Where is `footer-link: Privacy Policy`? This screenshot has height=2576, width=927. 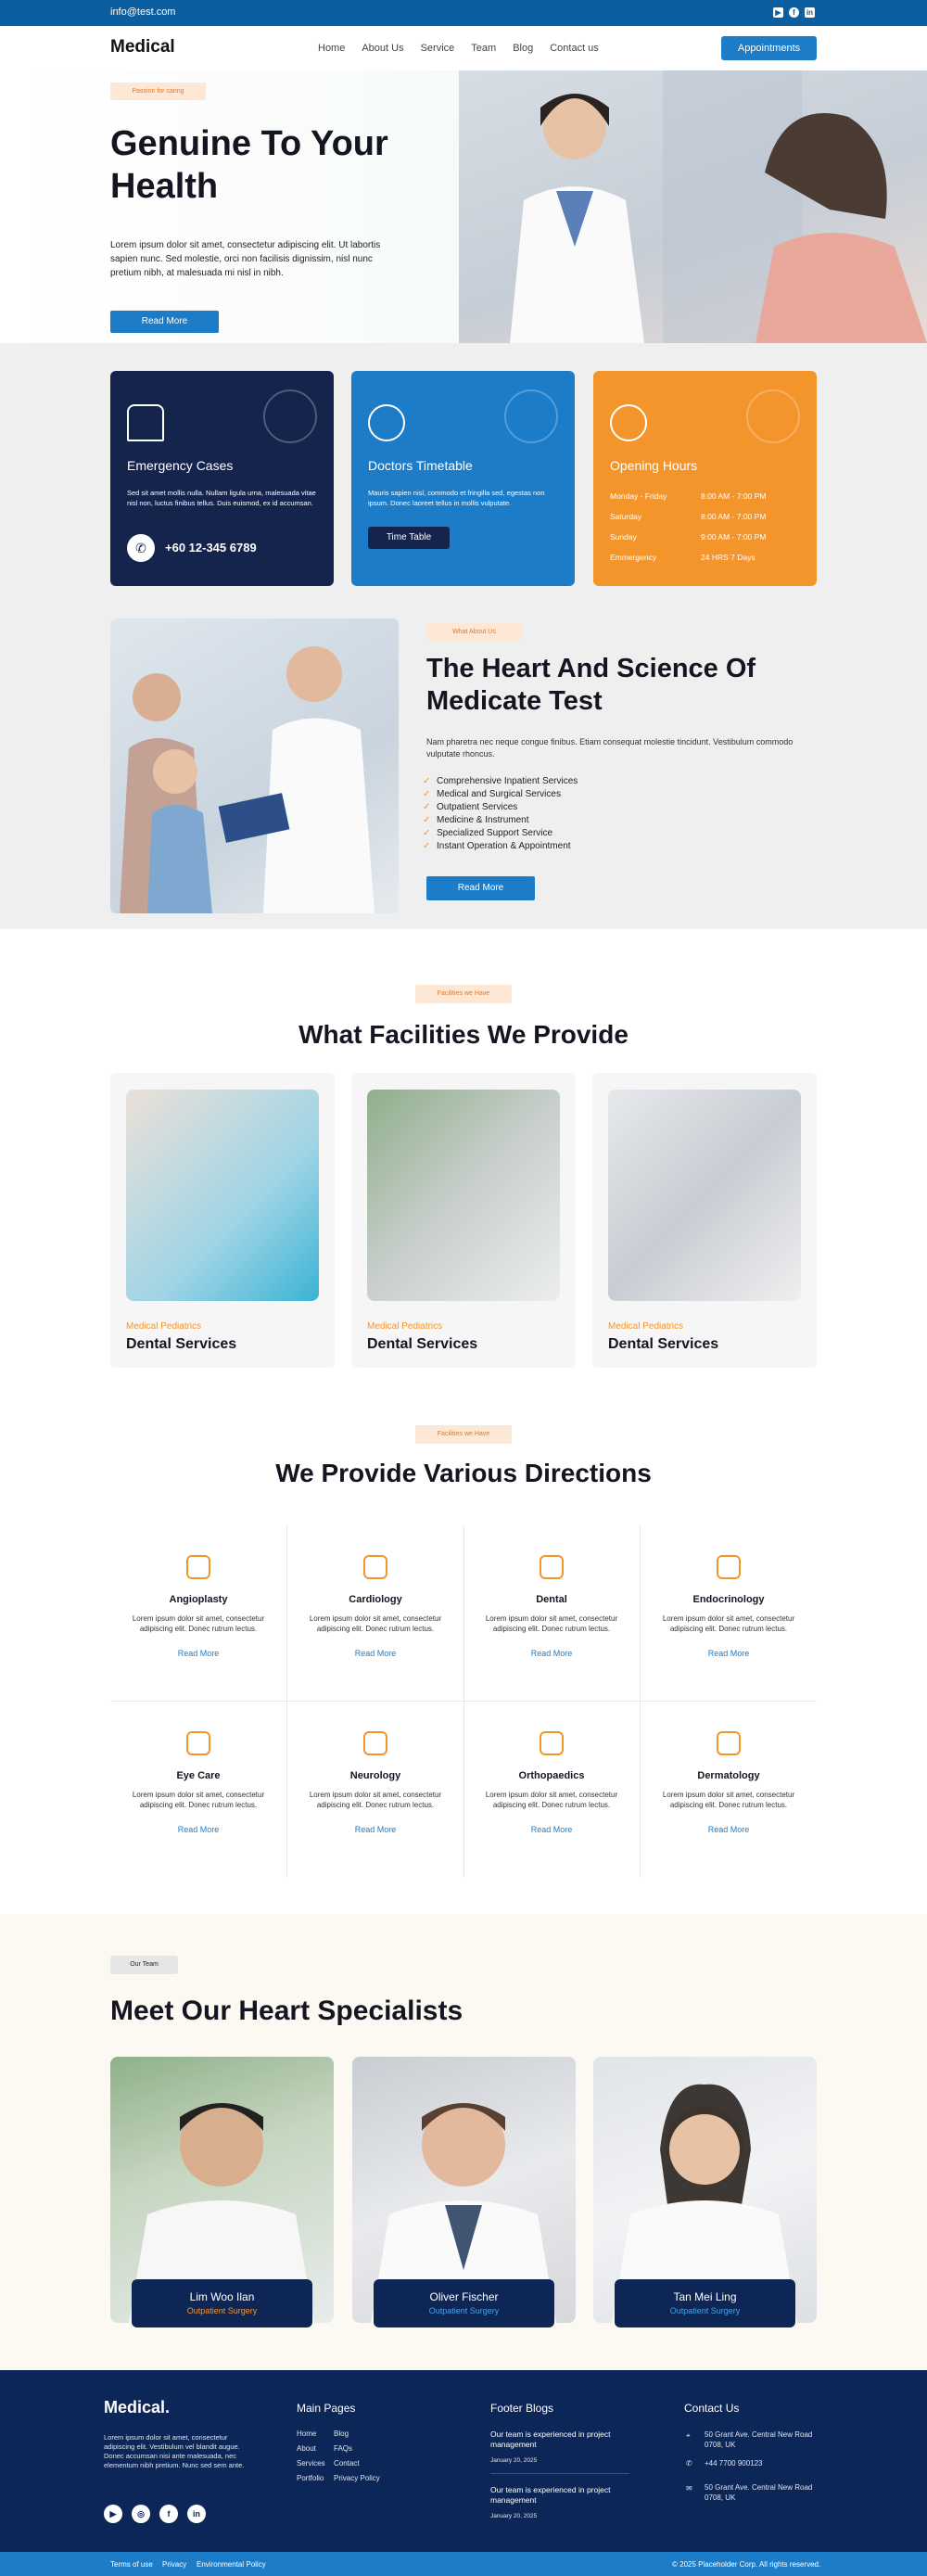 footer-link: Privacy Policy is located at coordinates (357, 2478).